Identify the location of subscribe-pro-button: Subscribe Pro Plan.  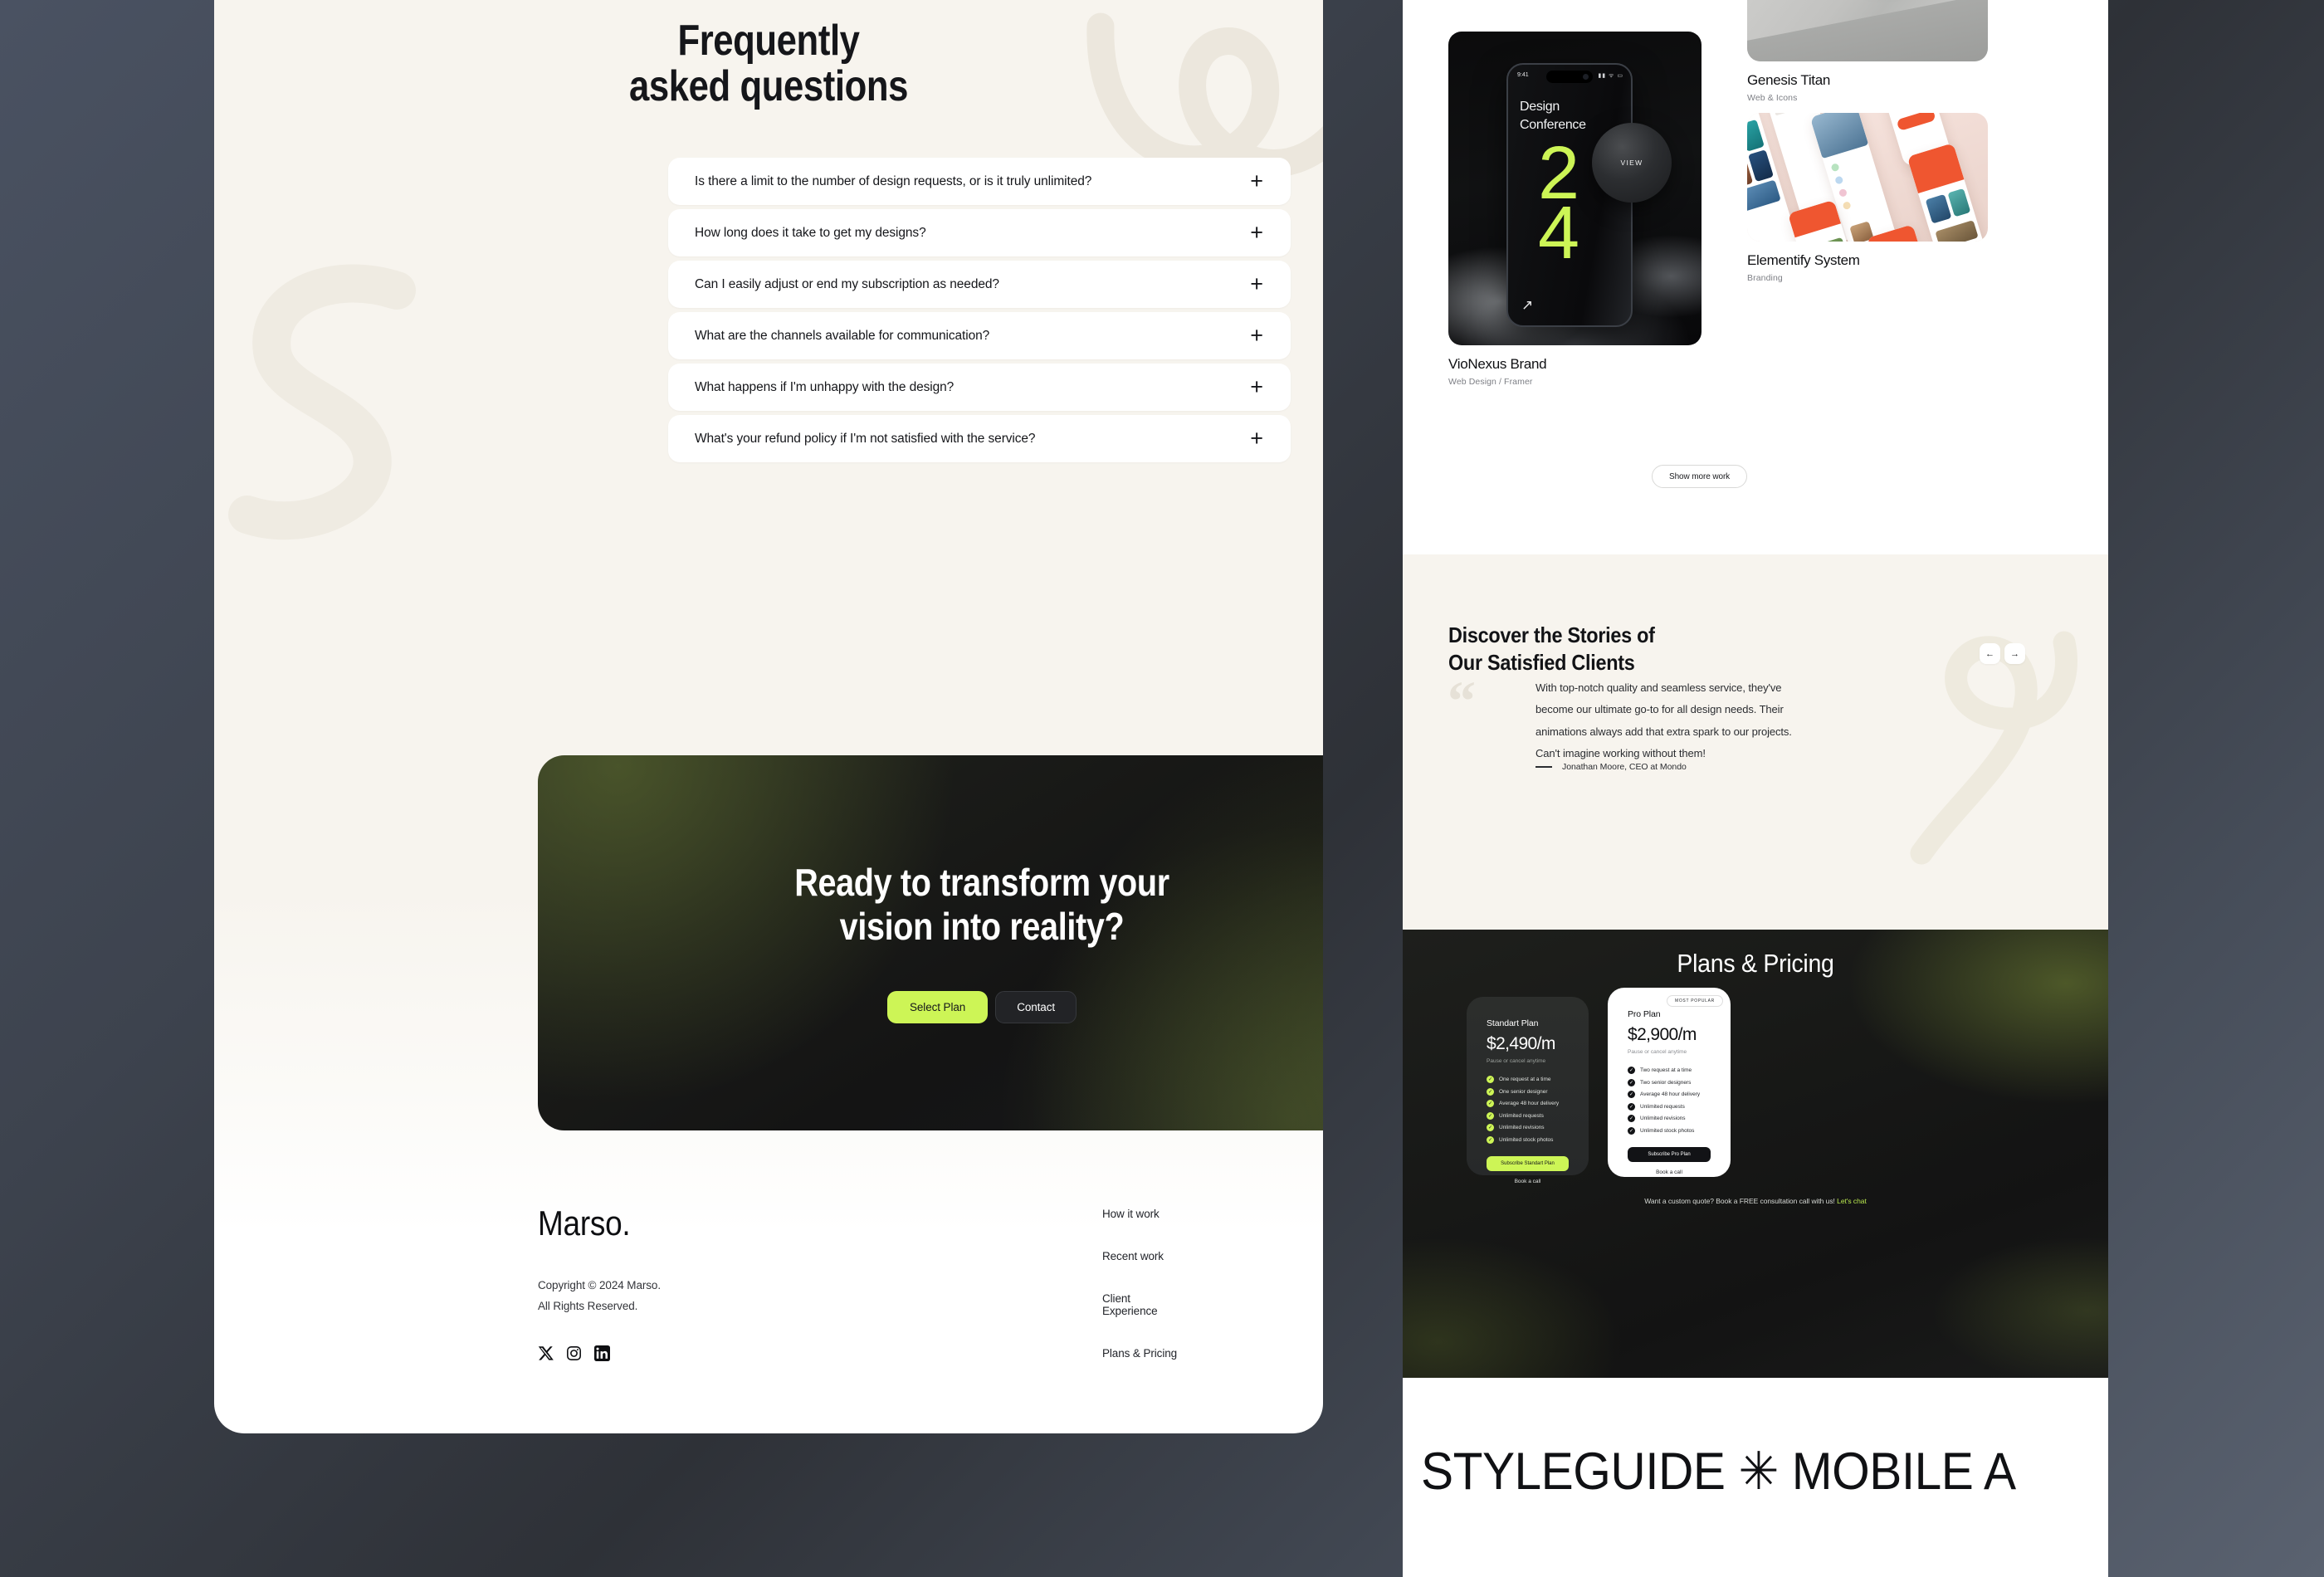
(1669, 1154).